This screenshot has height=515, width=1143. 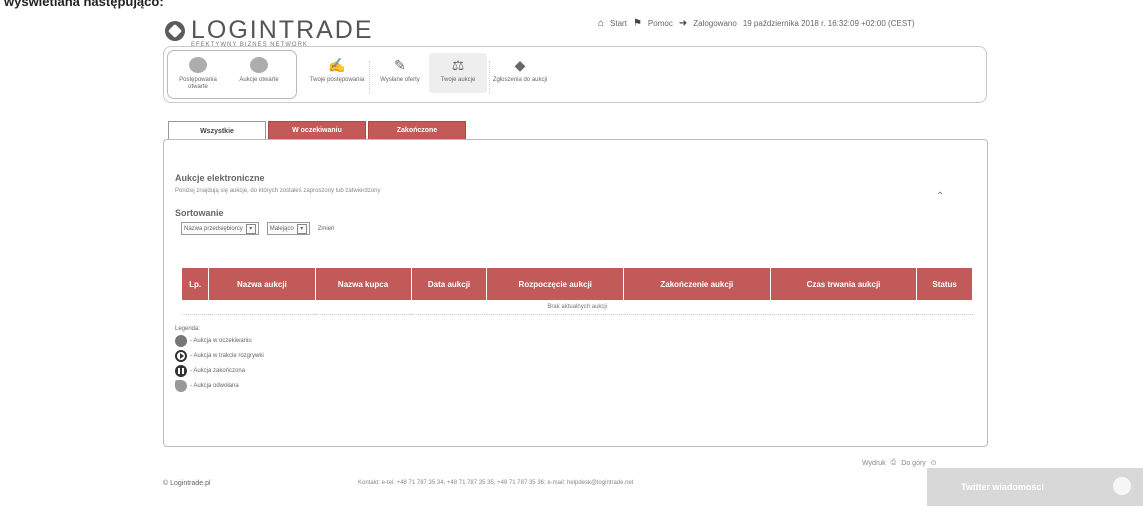 I want to click on legend-label: - Aukcja w oczekiwaniu, so click(x=221, y=341).